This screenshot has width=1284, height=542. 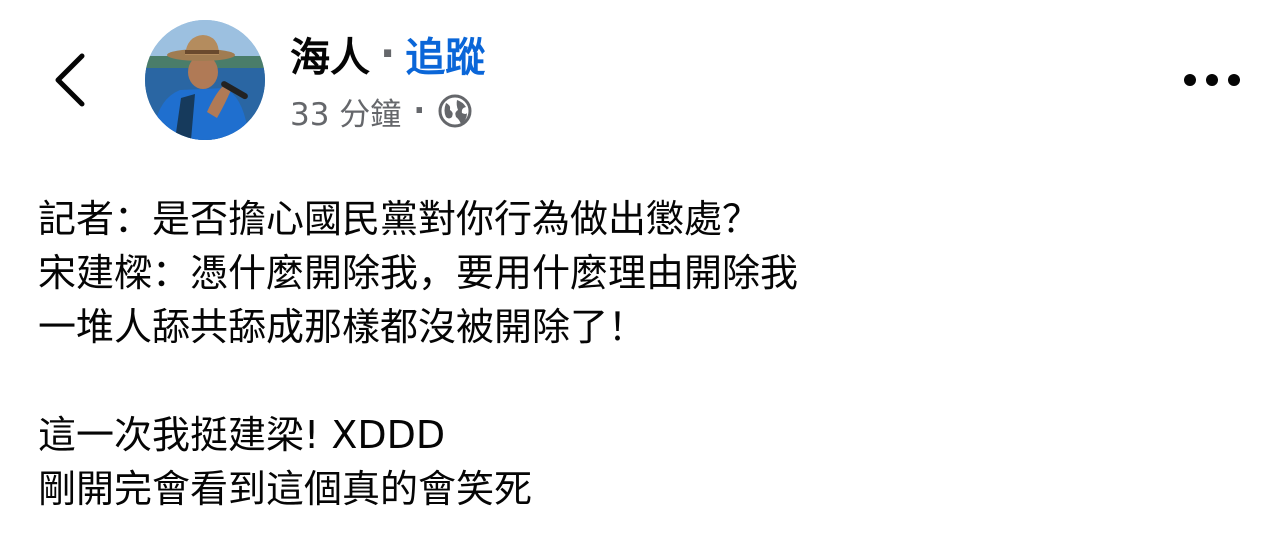 What do you see at coordinates (418, 273) in the screenshot?
I see `post-line: 宋建樑：憑什麼開除我，要用什麼理由開除我` at bounding box center [418, 273].